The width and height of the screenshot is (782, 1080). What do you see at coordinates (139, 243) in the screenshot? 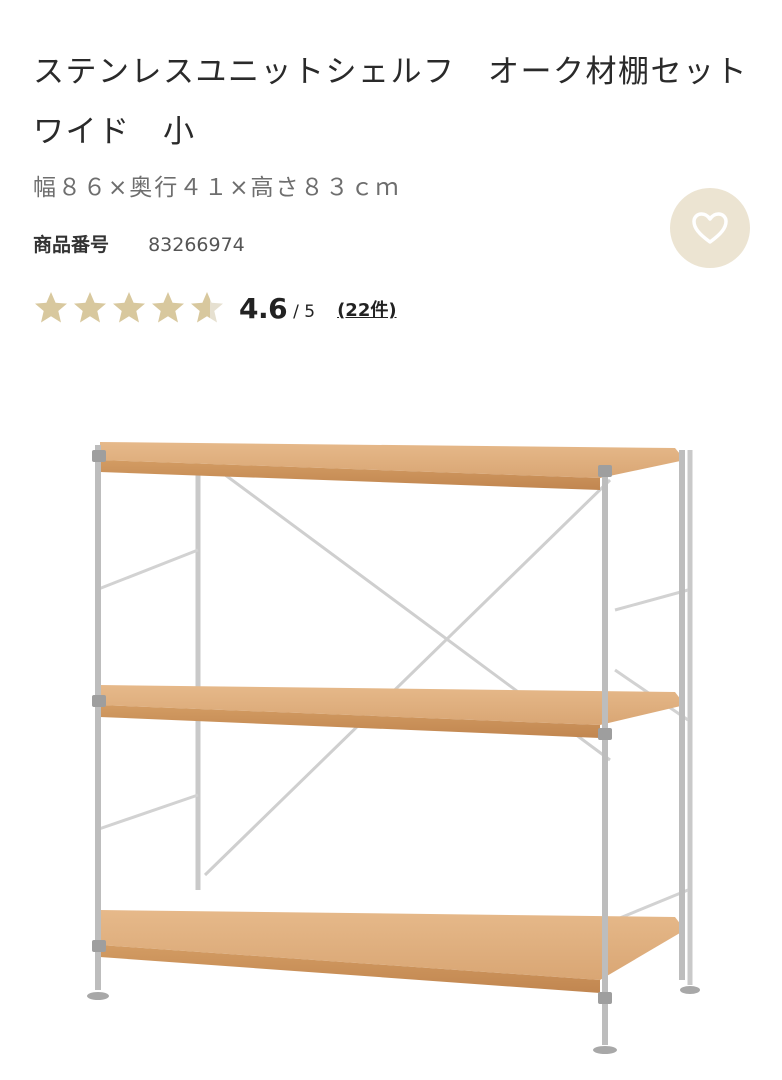
I see `product-code: 商品番号 83266974` at bounding box center [139, 243].